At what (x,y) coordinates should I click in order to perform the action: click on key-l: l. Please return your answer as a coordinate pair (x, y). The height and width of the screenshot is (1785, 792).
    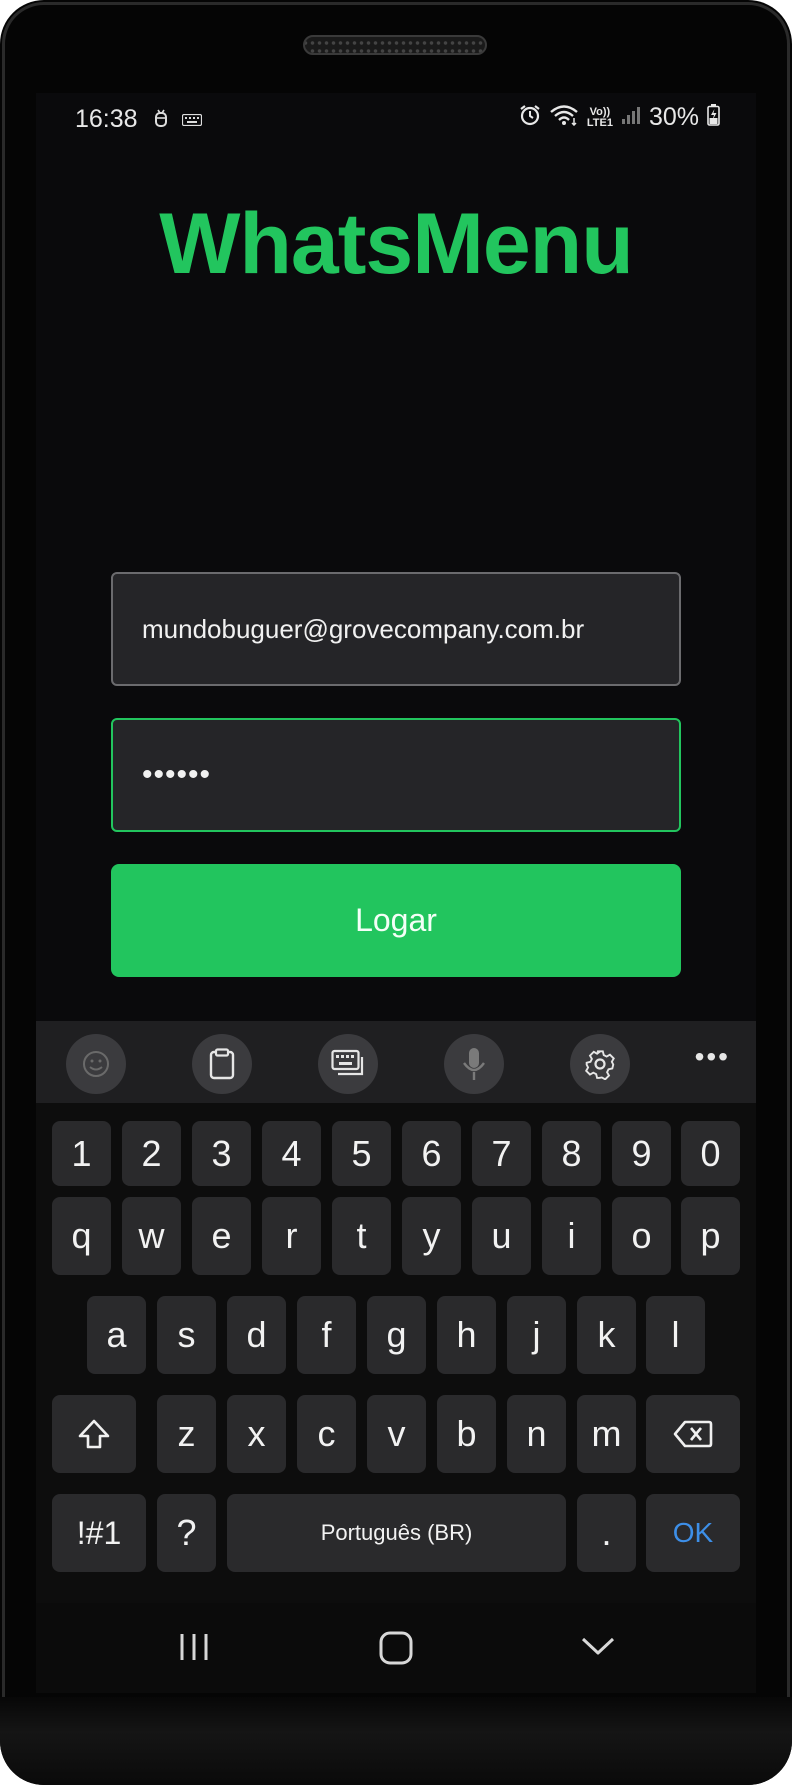
    Looking at the image, I should click on (675, 1335).